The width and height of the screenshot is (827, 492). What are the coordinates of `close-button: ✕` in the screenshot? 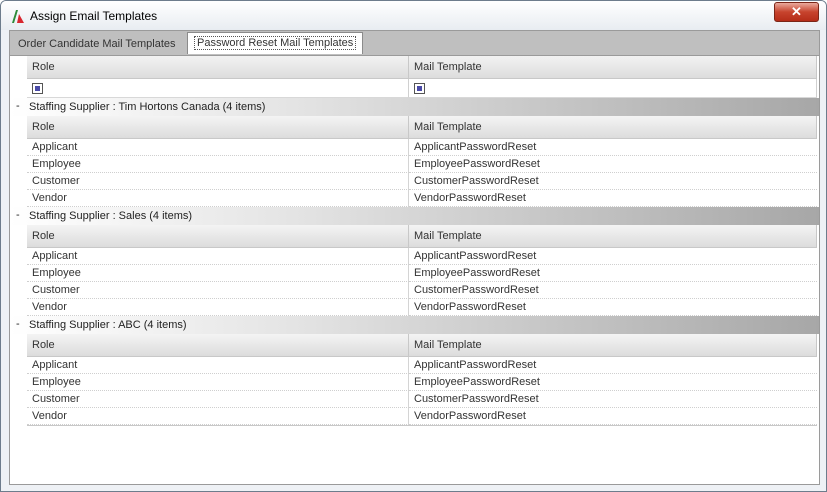 It's located at (796, 12).